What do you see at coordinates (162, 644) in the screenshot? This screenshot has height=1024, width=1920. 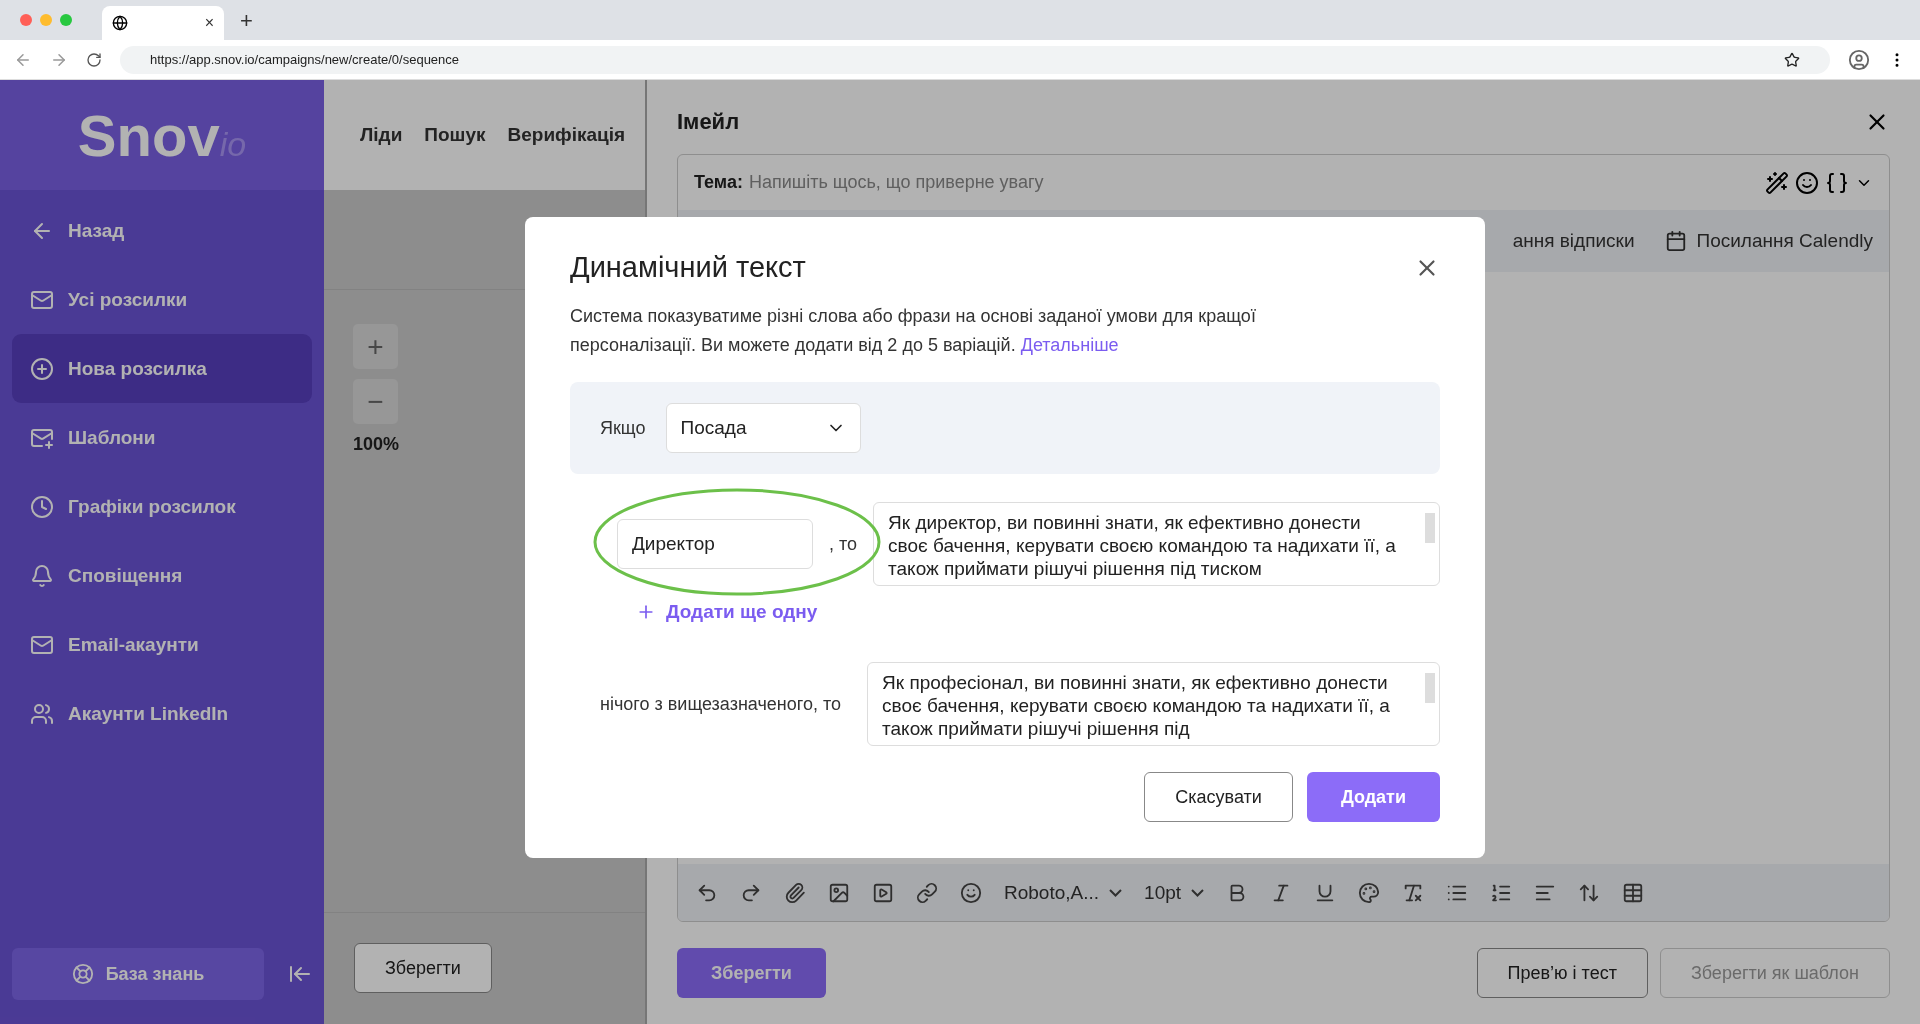 I see `sidebar-item: Email-акаунти` at bounding box center [162, 644].